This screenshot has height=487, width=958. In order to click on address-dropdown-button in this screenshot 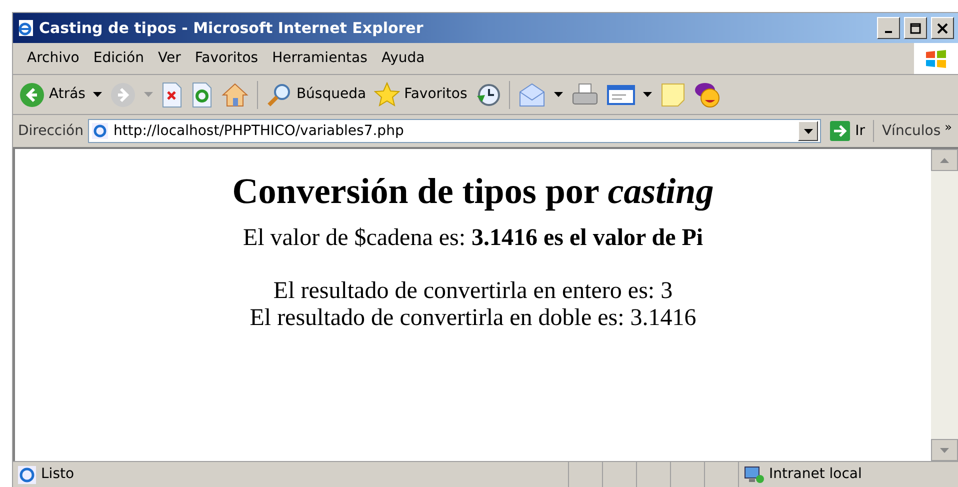, I will do `click(808, 131)`.